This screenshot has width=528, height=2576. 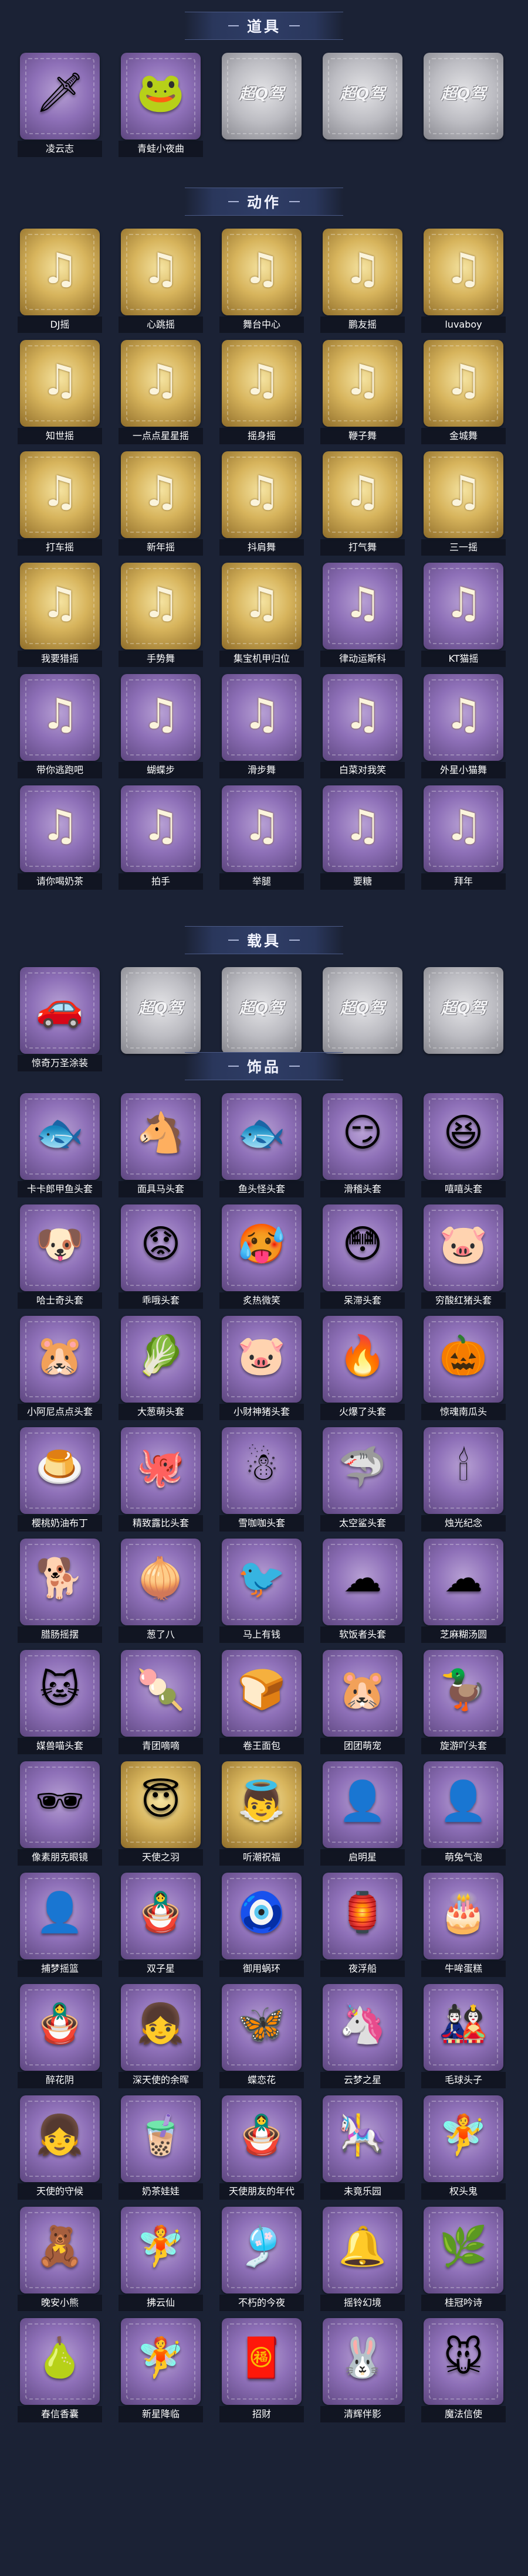 What do you see at coordinates (261, 394) in the screenshot?
I see `item-cell: ♫ 摇身摇` at bounding box center [261, 394].